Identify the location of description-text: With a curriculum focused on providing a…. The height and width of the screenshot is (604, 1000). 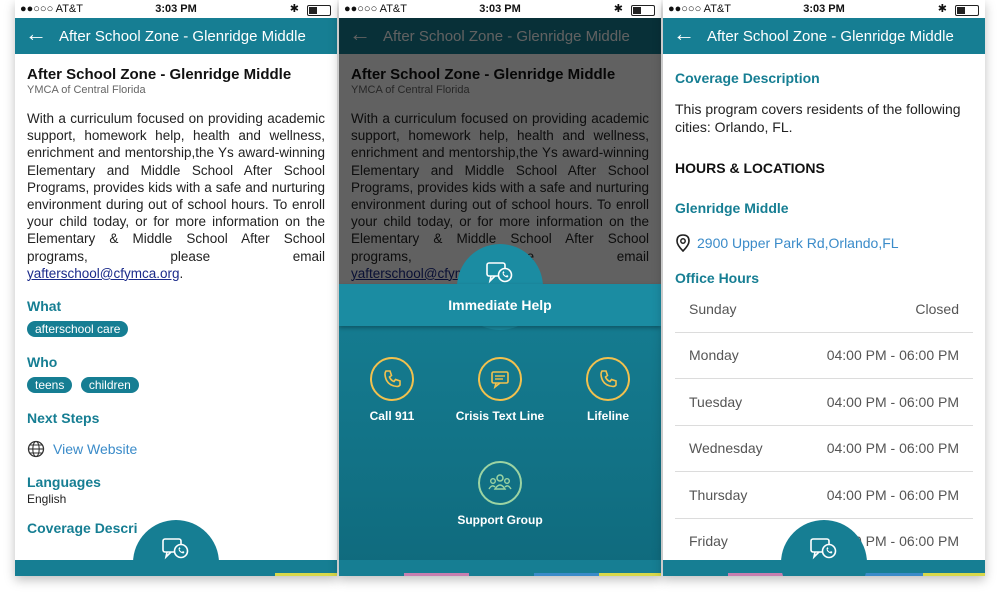
(176, 187).